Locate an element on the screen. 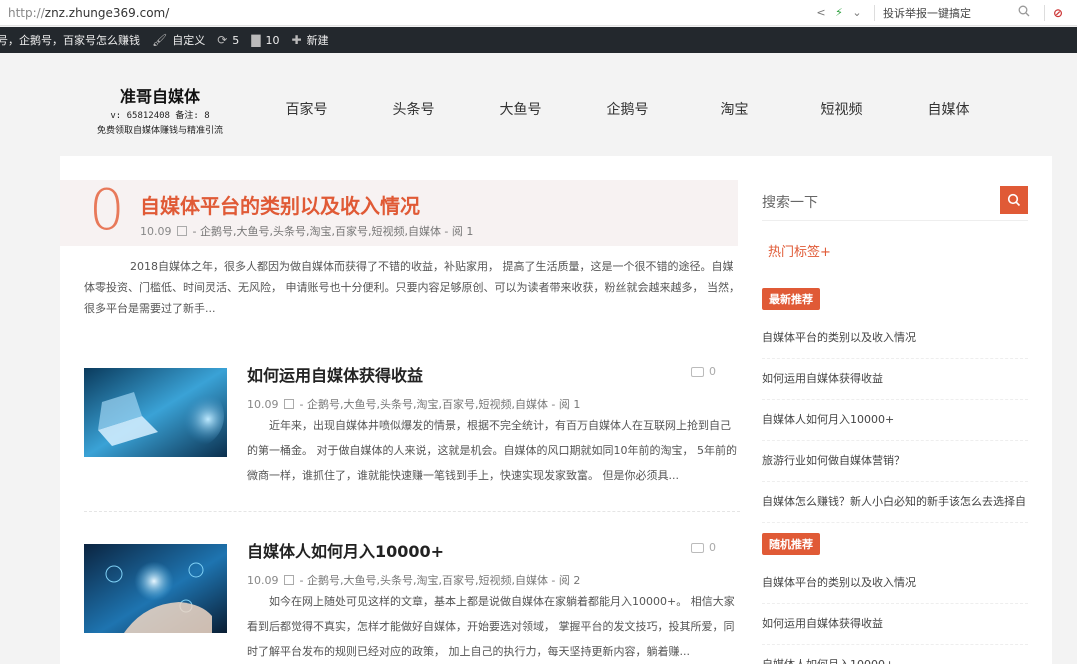 The height and width of the screenshot is (664, 1077). lightning-icon: ⚡ is located at coordinates (839, 12).